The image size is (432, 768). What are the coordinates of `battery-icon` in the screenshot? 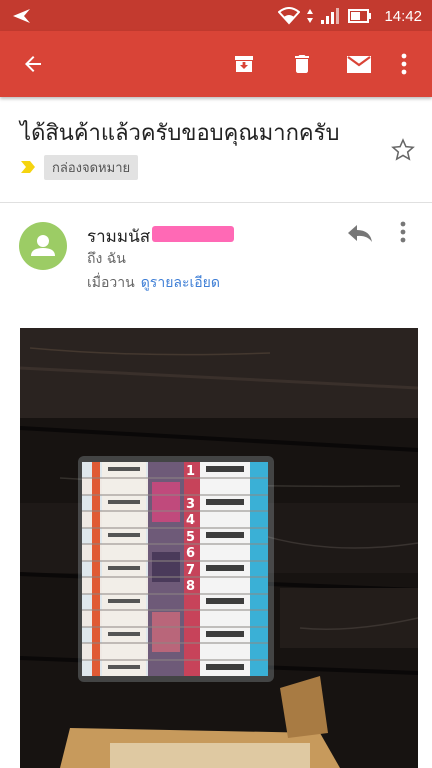 It's located at (360, 16).